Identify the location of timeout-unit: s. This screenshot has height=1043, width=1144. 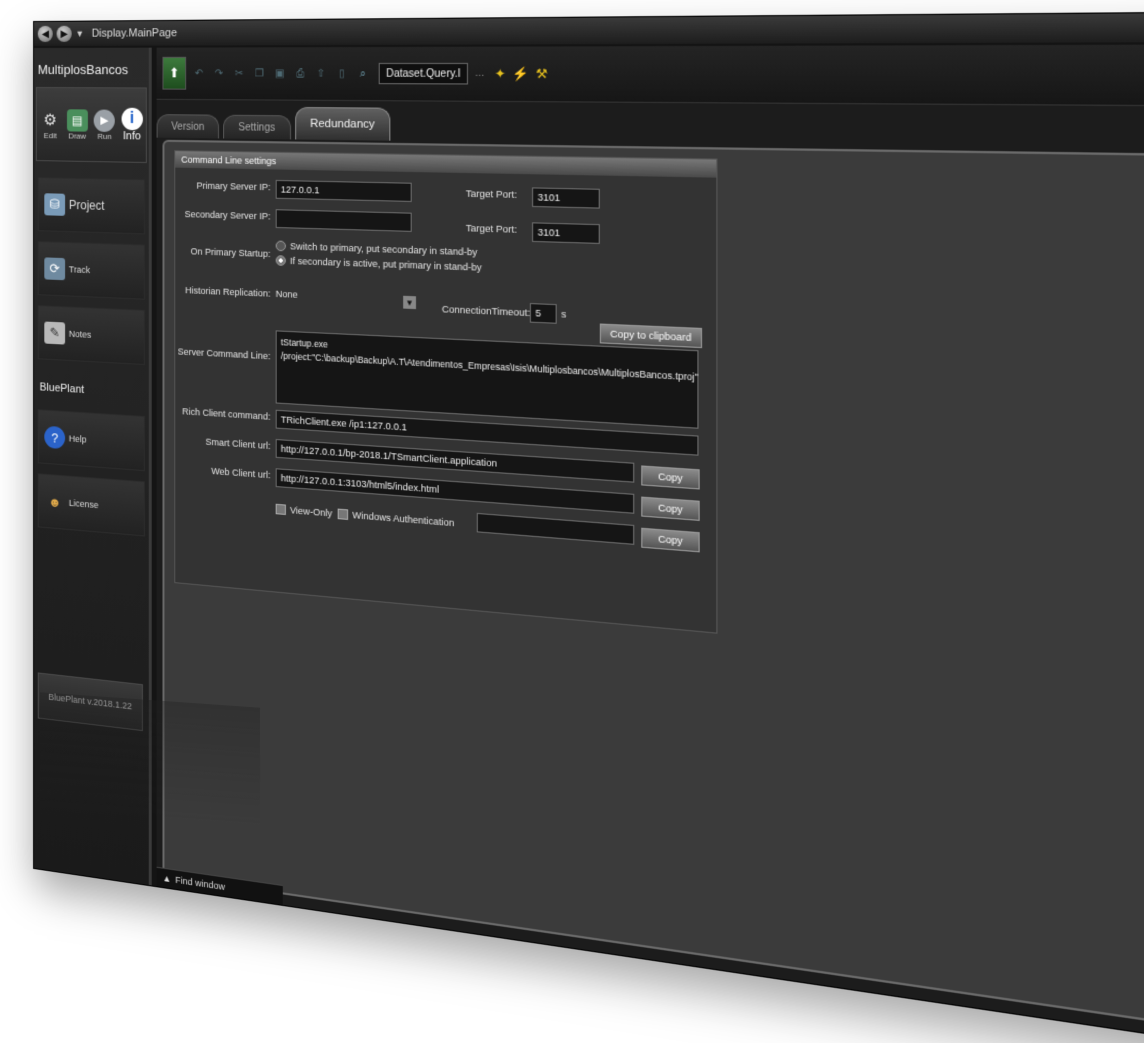
(564, 314).